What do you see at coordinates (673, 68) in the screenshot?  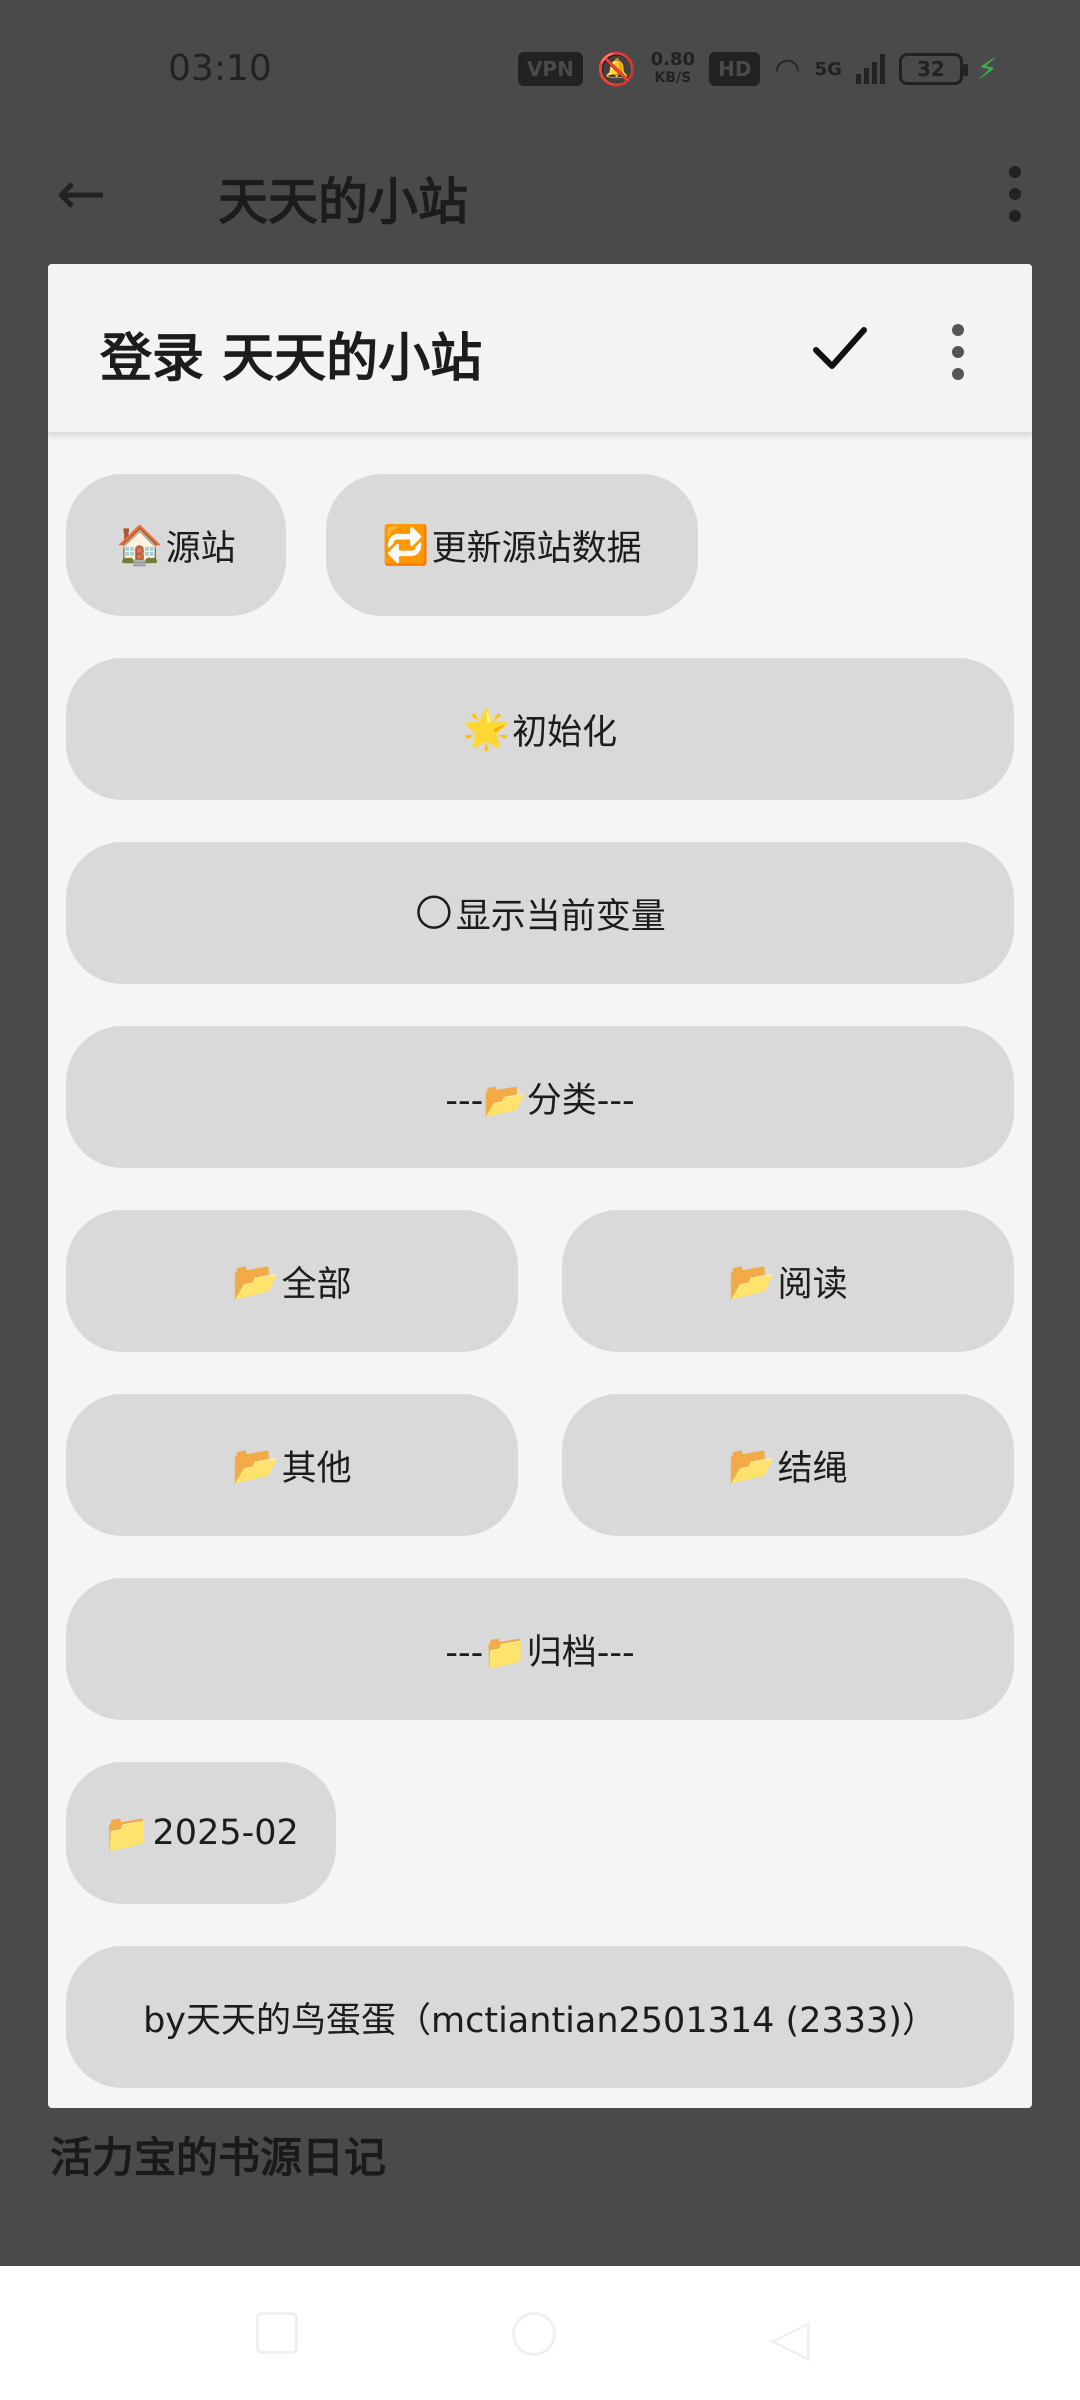 I see `network-speed: 0.80 KB/S` at bounding box center [673, 68].